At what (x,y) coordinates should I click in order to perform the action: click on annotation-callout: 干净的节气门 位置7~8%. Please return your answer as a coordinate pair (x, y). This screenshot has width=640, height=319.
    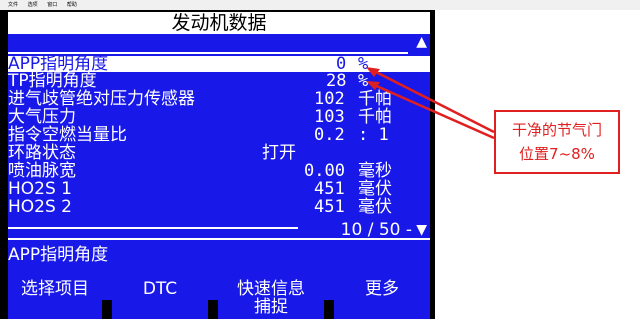
    Looking at the image, I should click on (557, 142).